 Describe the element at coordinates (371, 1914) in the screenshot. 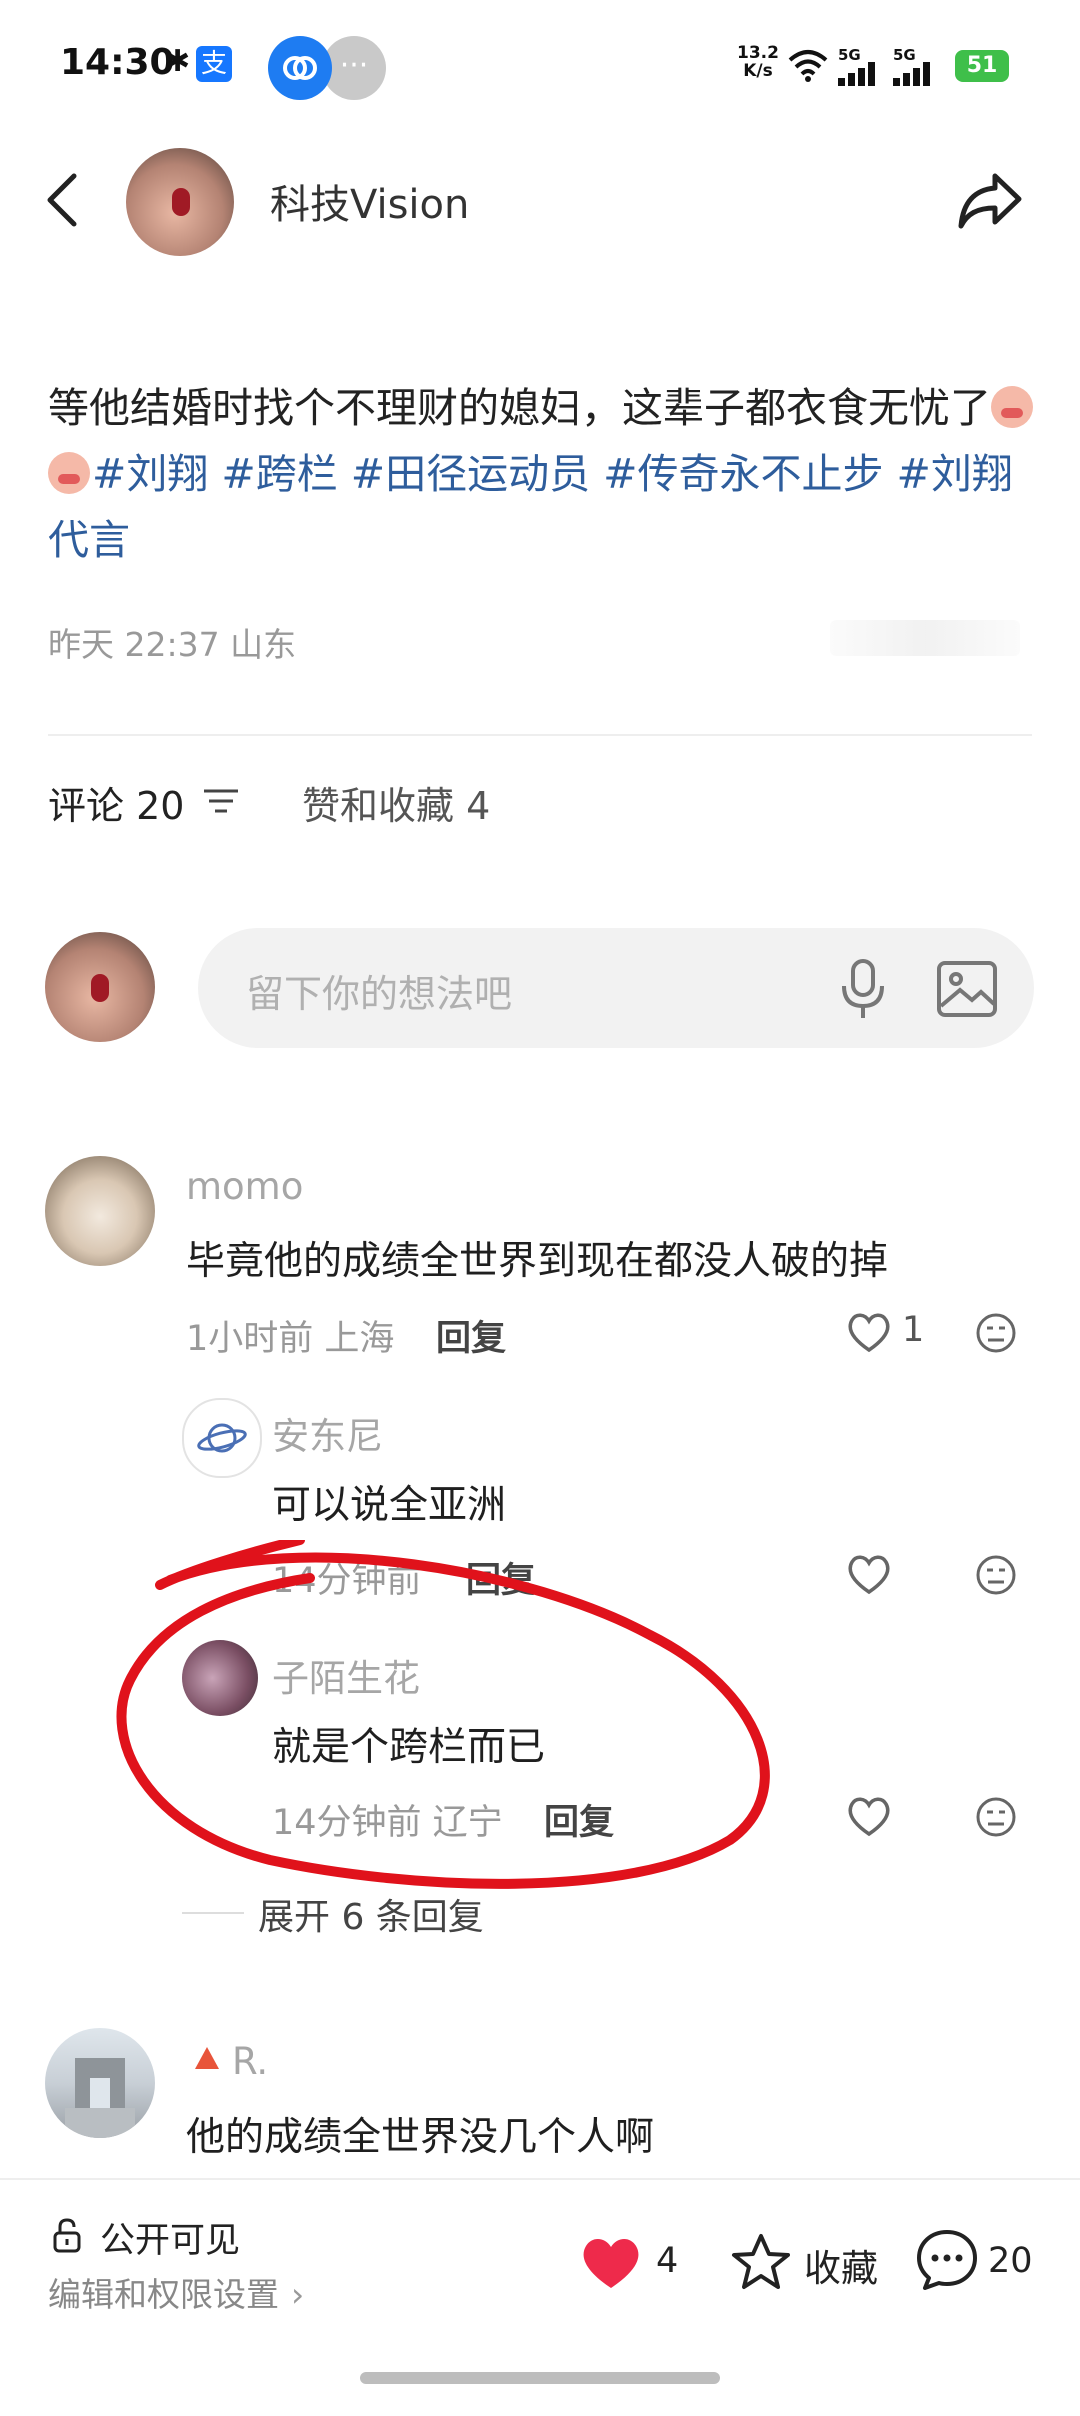

I see `expand-replies-button: 展开 6 条回复` at that location.